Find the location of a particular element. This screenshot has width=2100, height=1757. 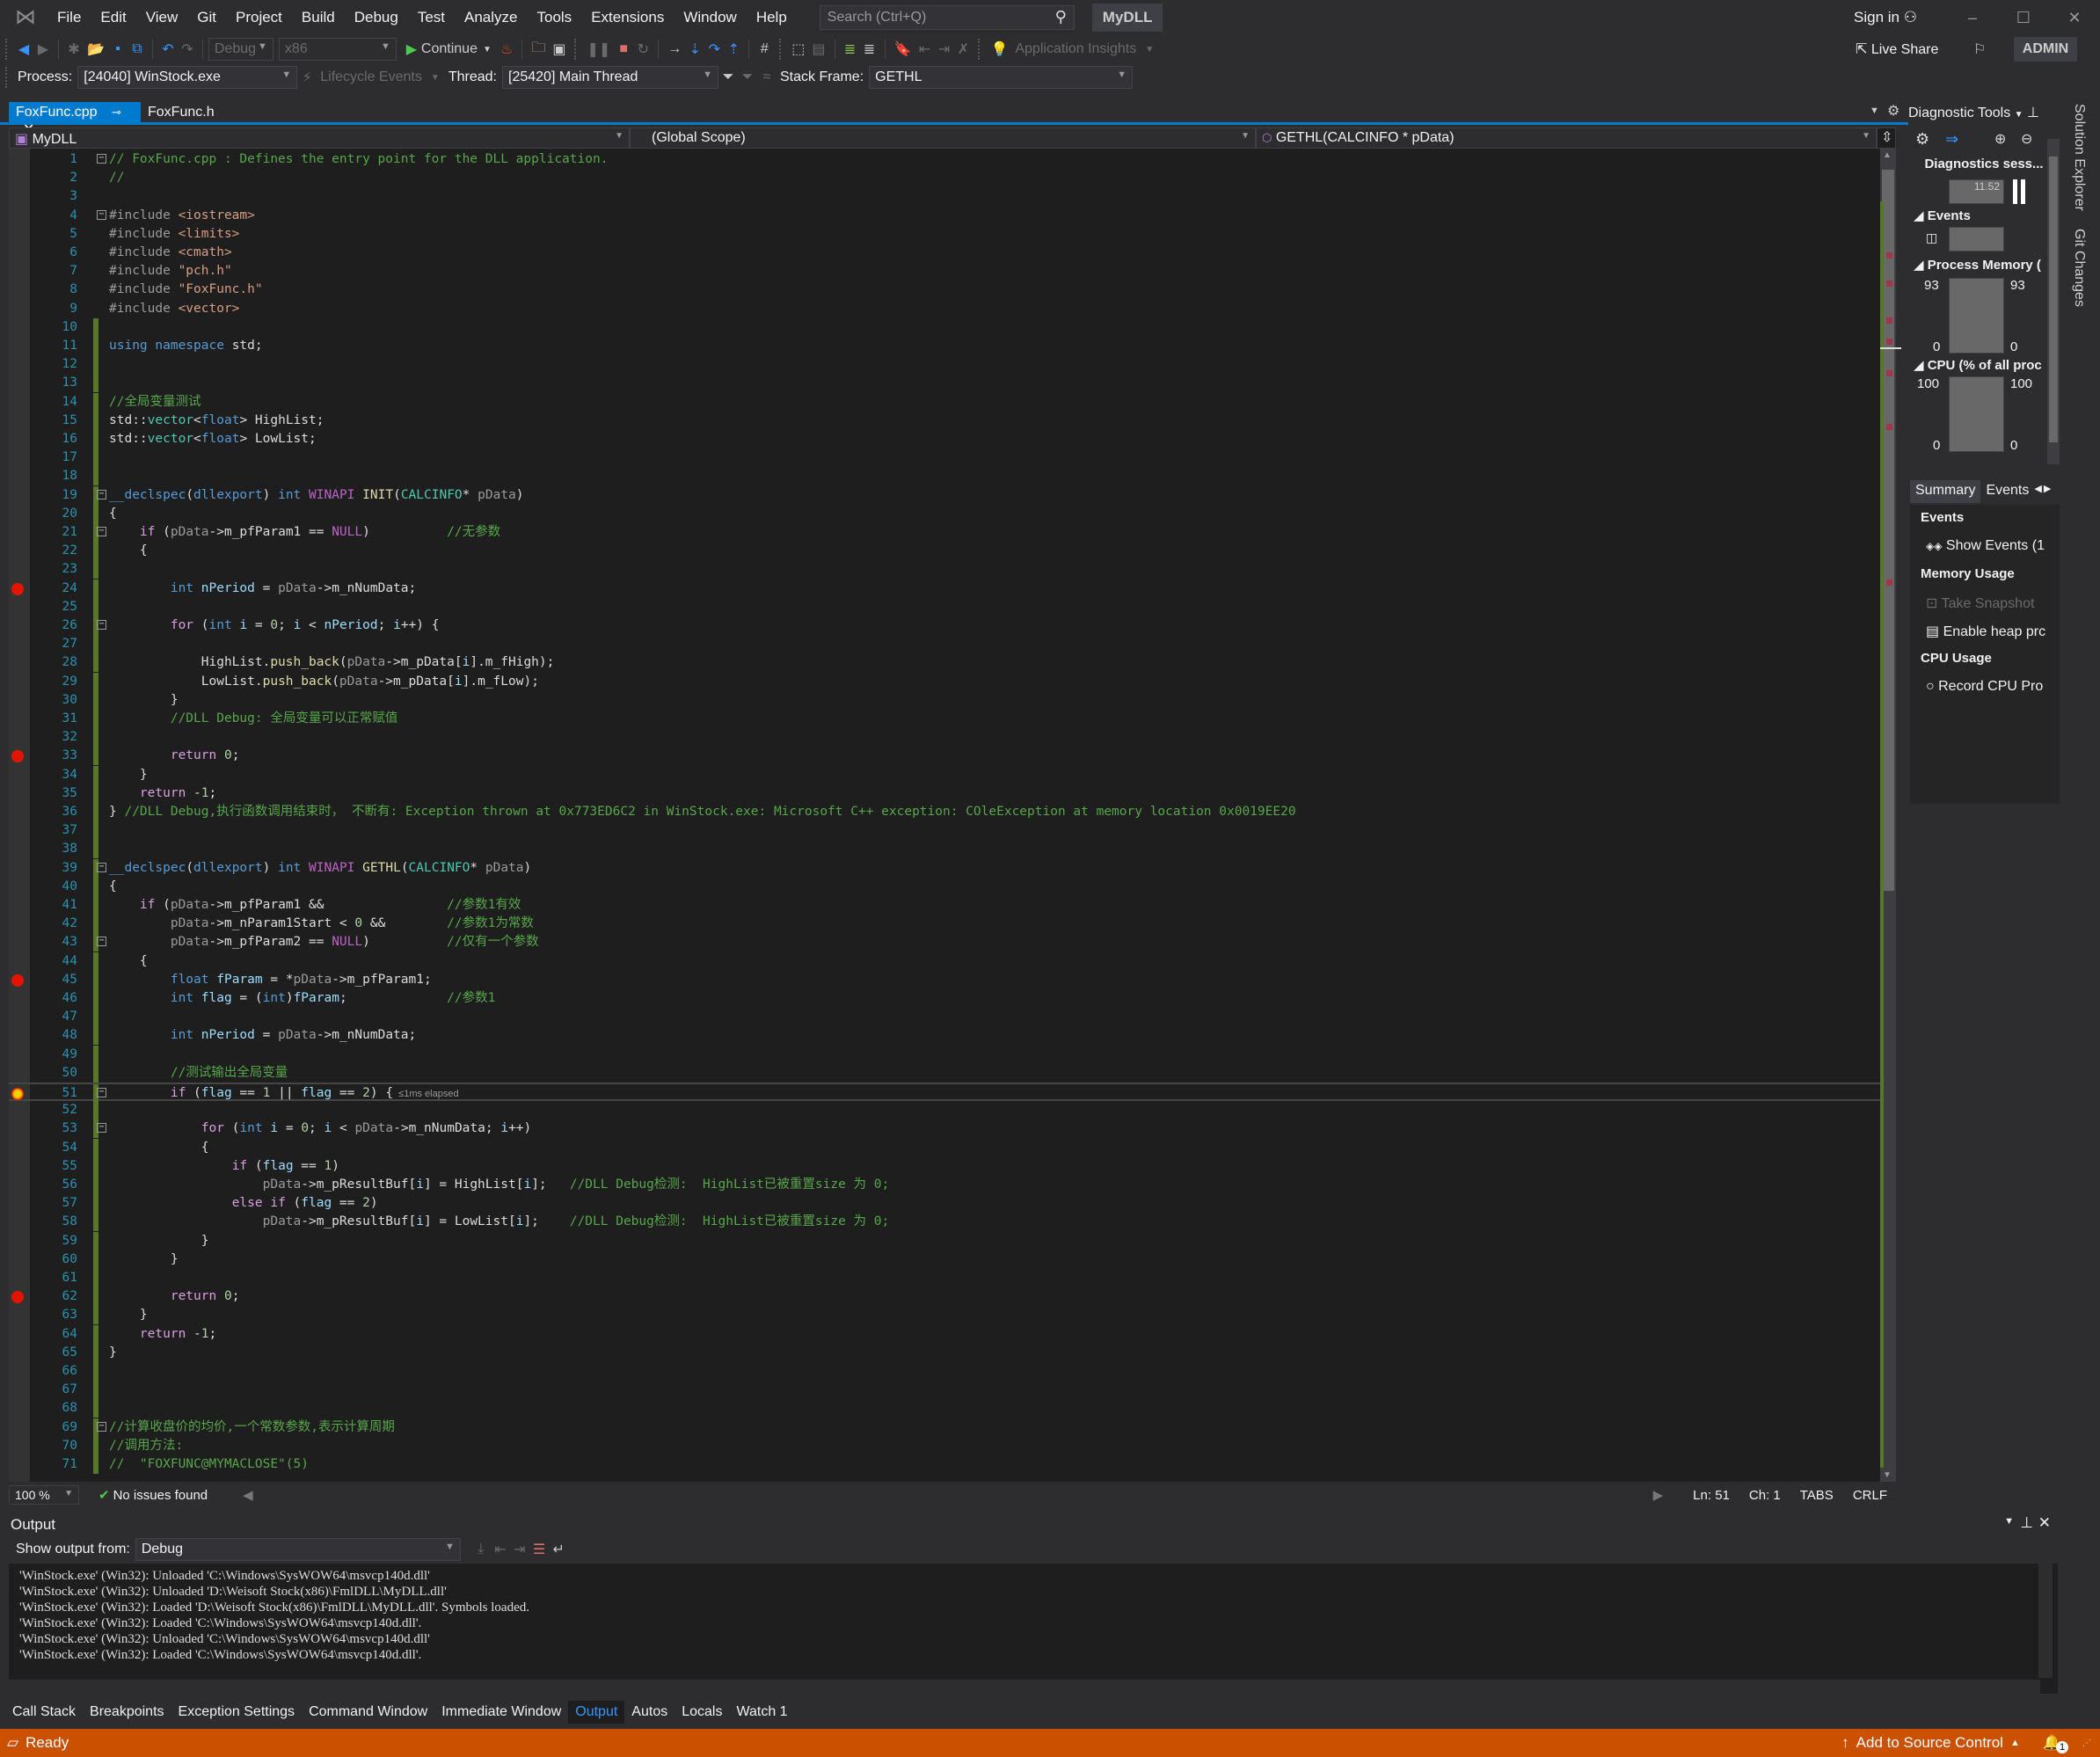

application-insights-dropdown-icon: ▼ is located at coordinates (1149, 49).